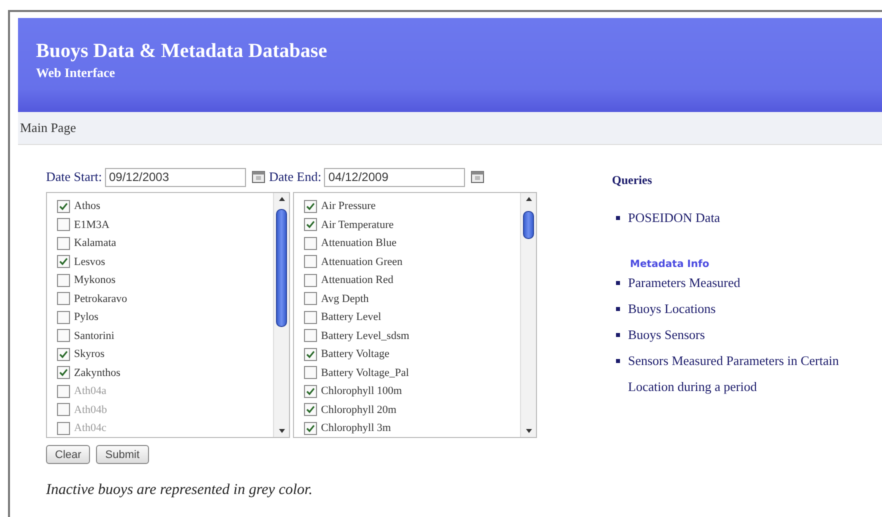 The height and width of the screenshot is (517, 882). What do you see at coordinates (358, 410) in the screenshot?
I see `checkbox-label: Chlorophyll 20m` at bounding box center [358, 410].